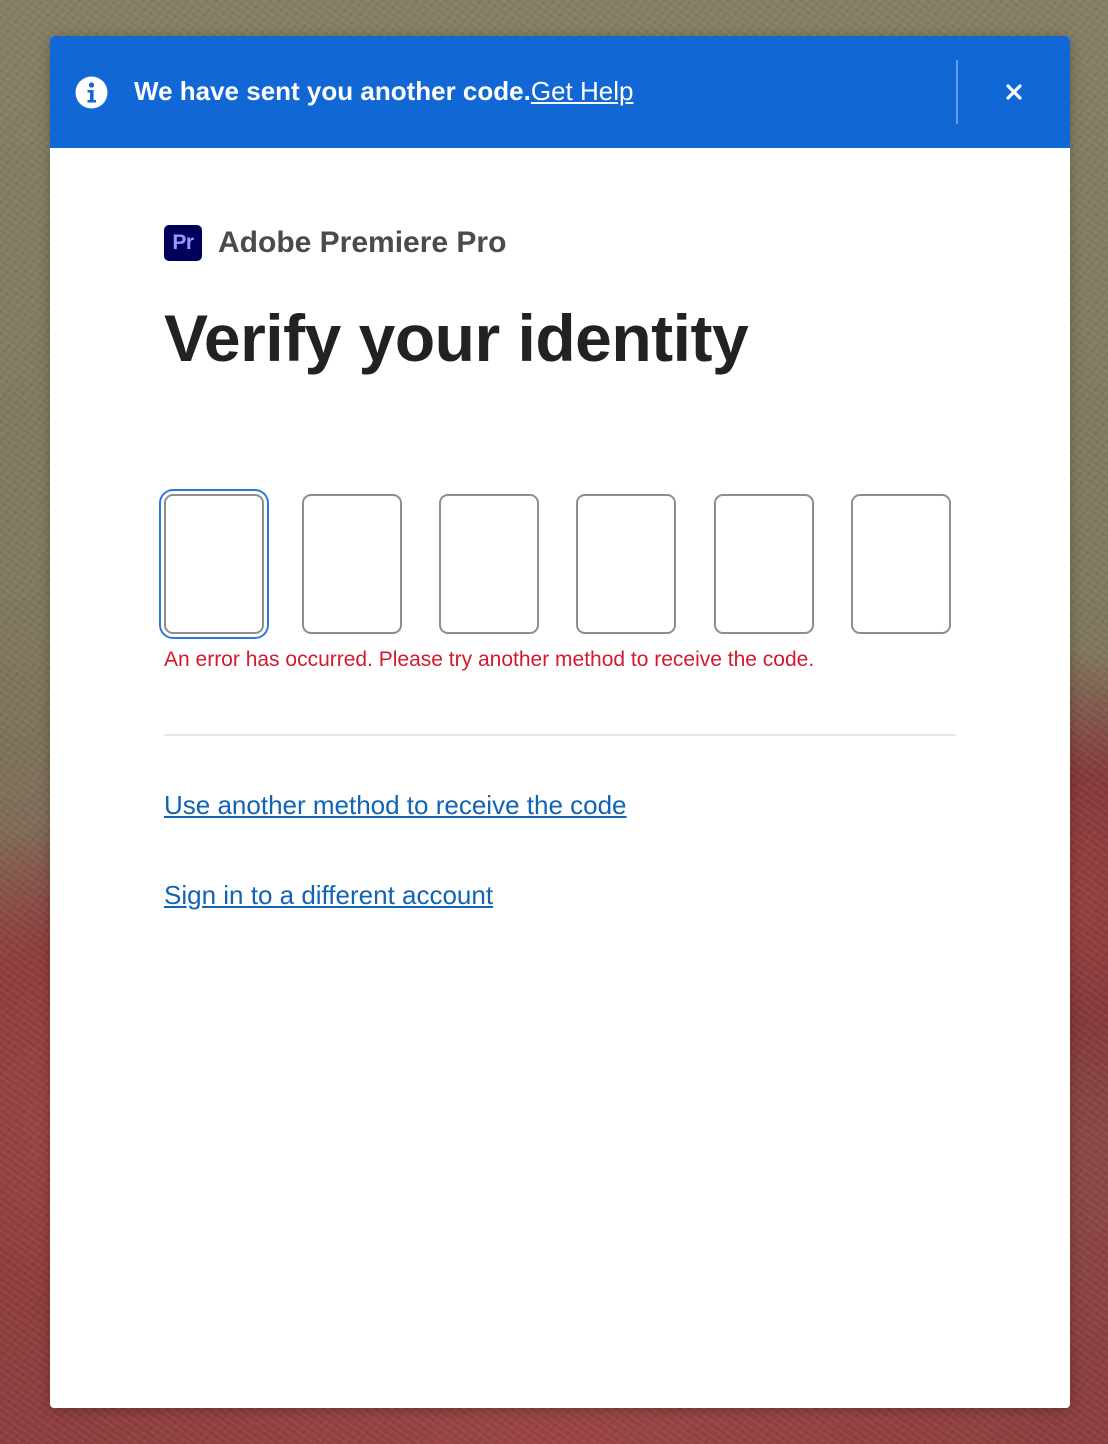 The width and height of the screenshot is (1108, 1444). I want to click on page-title: Verify your identity, so click(456, 338).